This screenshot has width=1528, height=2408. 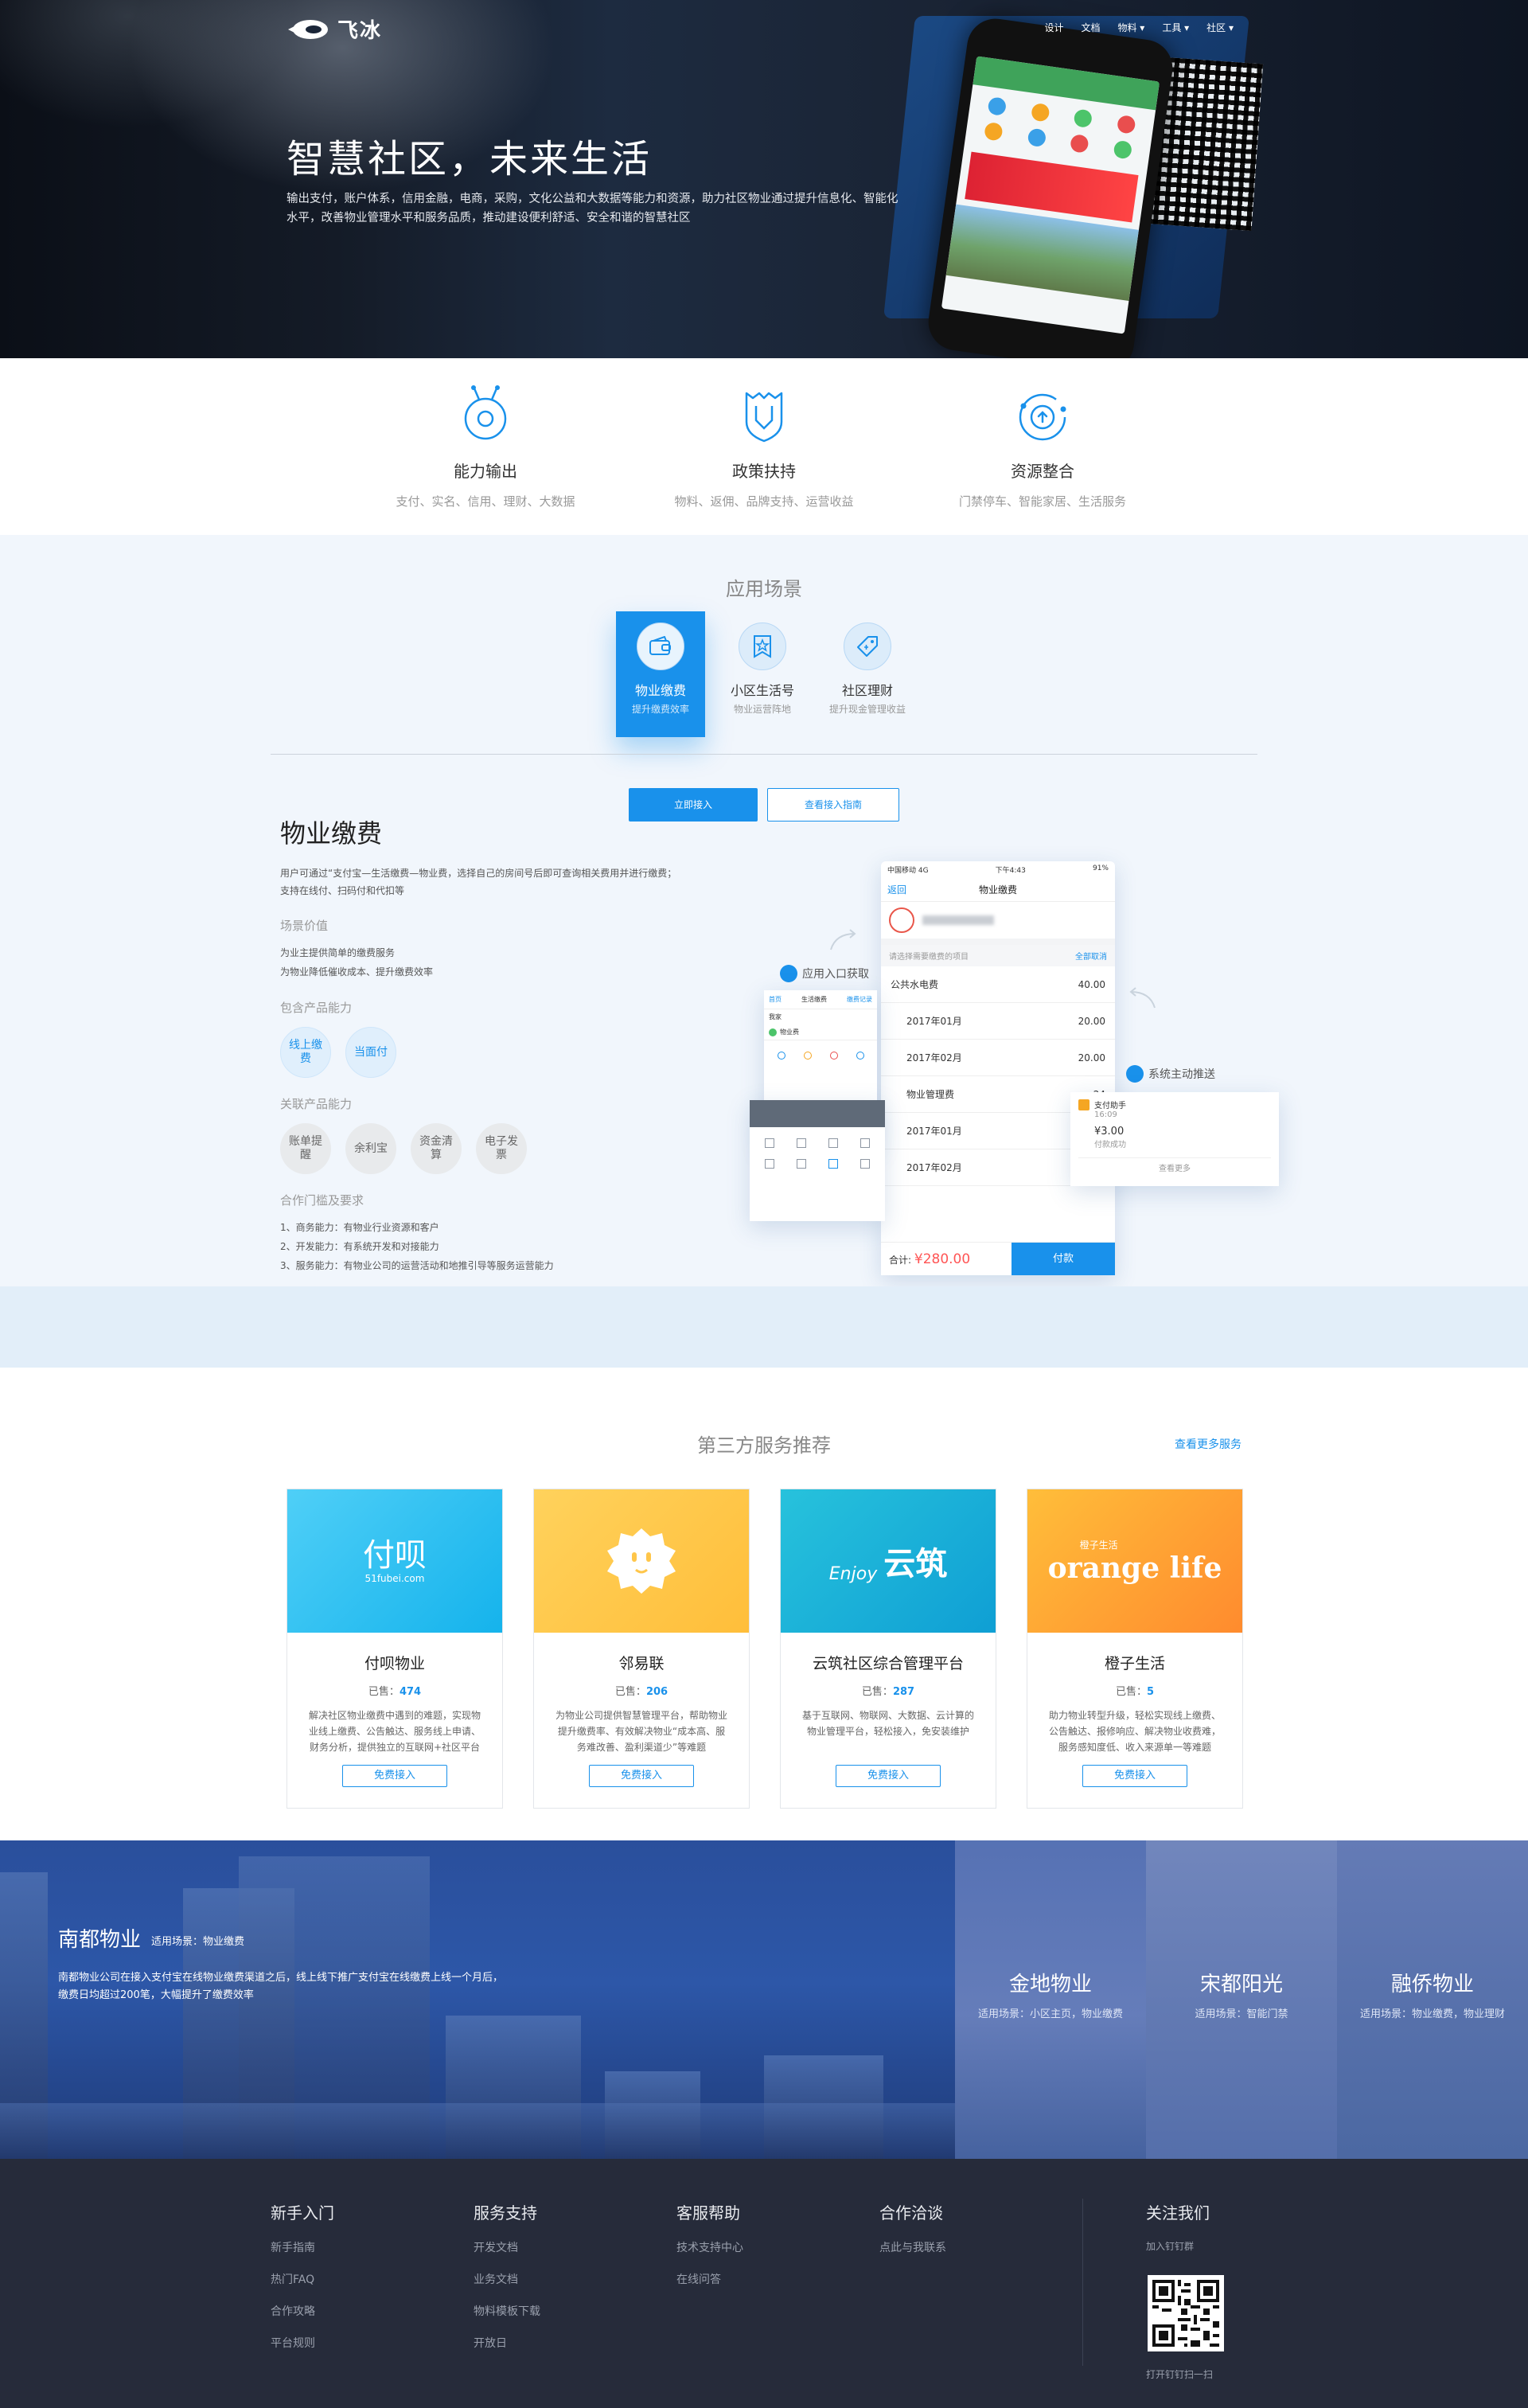 I want to click on footer-link: 合作攻略, so click(x=302, y=2311).